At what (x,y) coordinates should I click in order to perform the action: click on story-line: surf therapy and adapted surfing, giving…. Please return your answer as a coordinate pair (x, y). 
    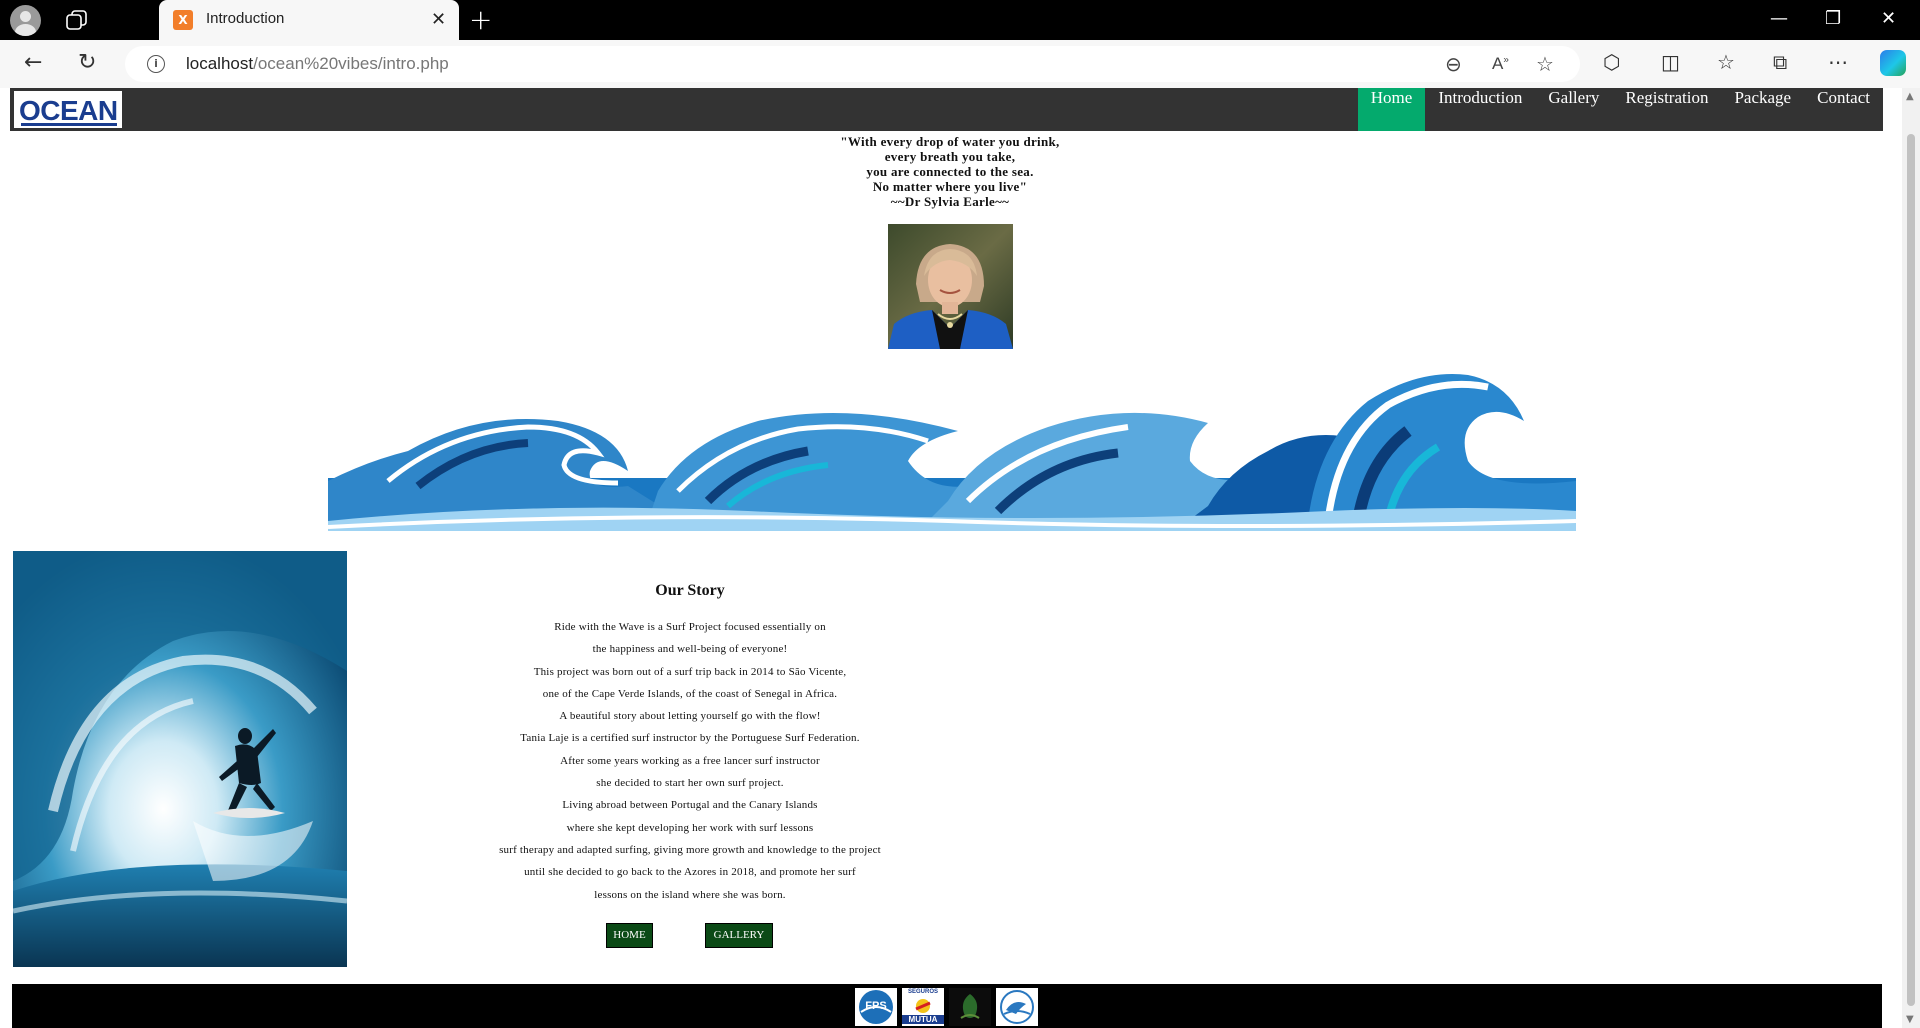
    Looking at the image, I should click on (690, 849).